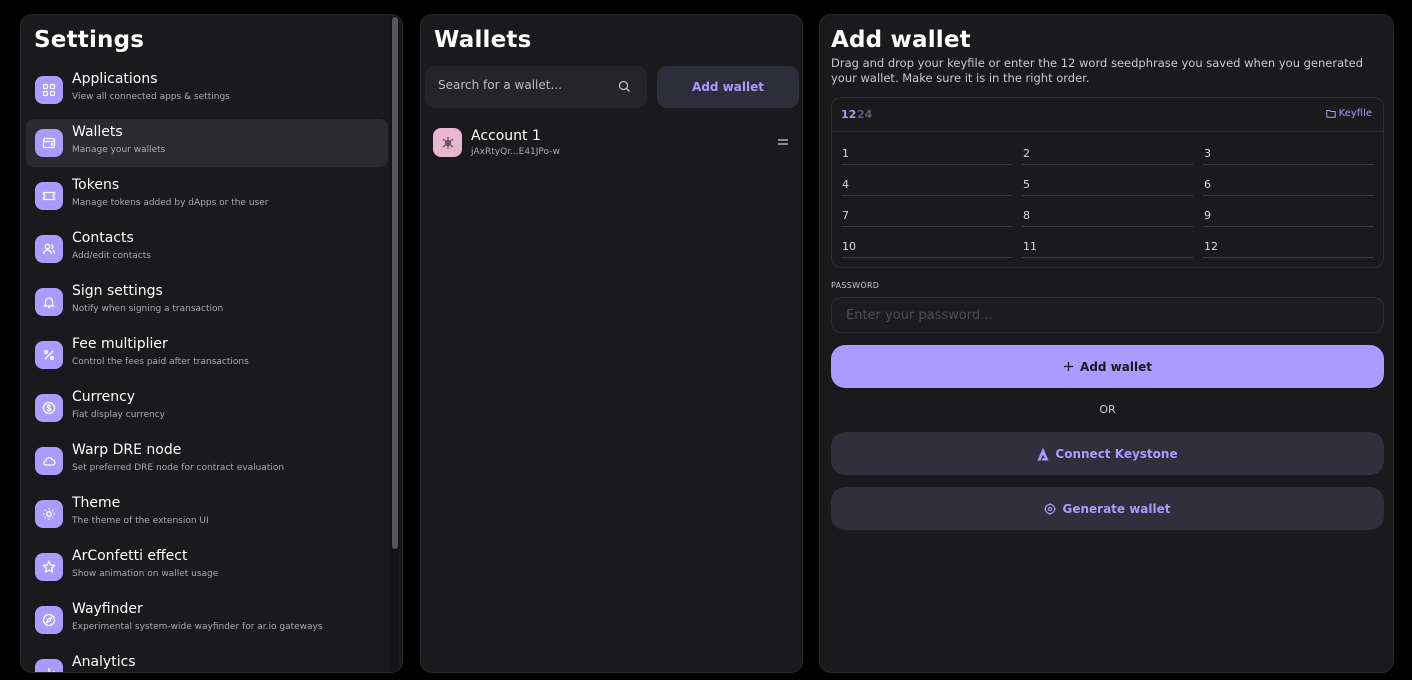 The image size is (1412, 680). I want to click on length-option-24: 24, so click(864, 114).